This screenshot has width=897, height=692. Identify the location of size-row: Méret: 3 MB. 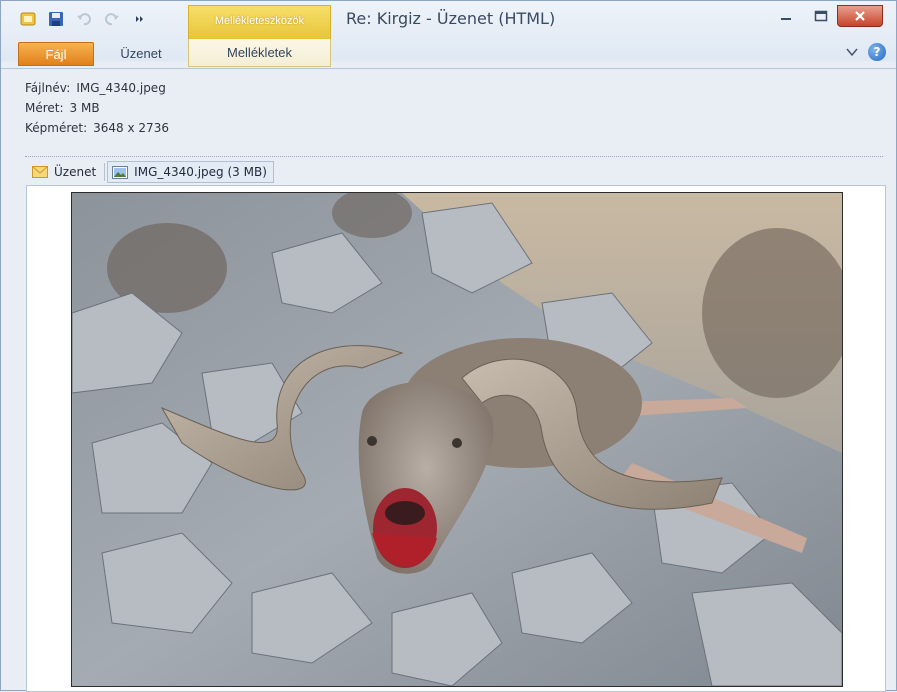
(97, 108).